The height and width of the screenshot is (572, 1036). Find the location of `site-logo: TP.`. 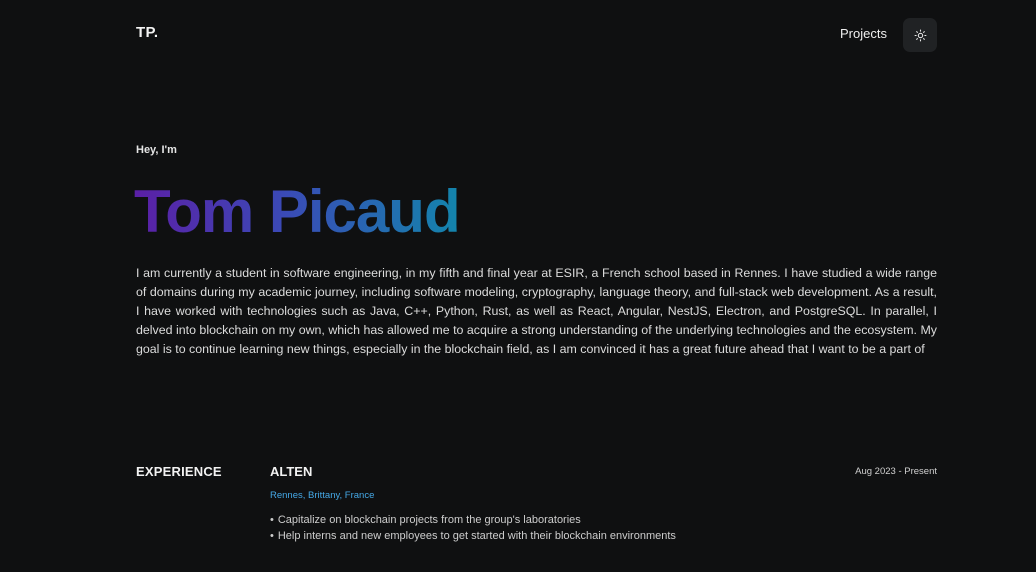

site-logo: TP. is located at coordinates (147, 32).